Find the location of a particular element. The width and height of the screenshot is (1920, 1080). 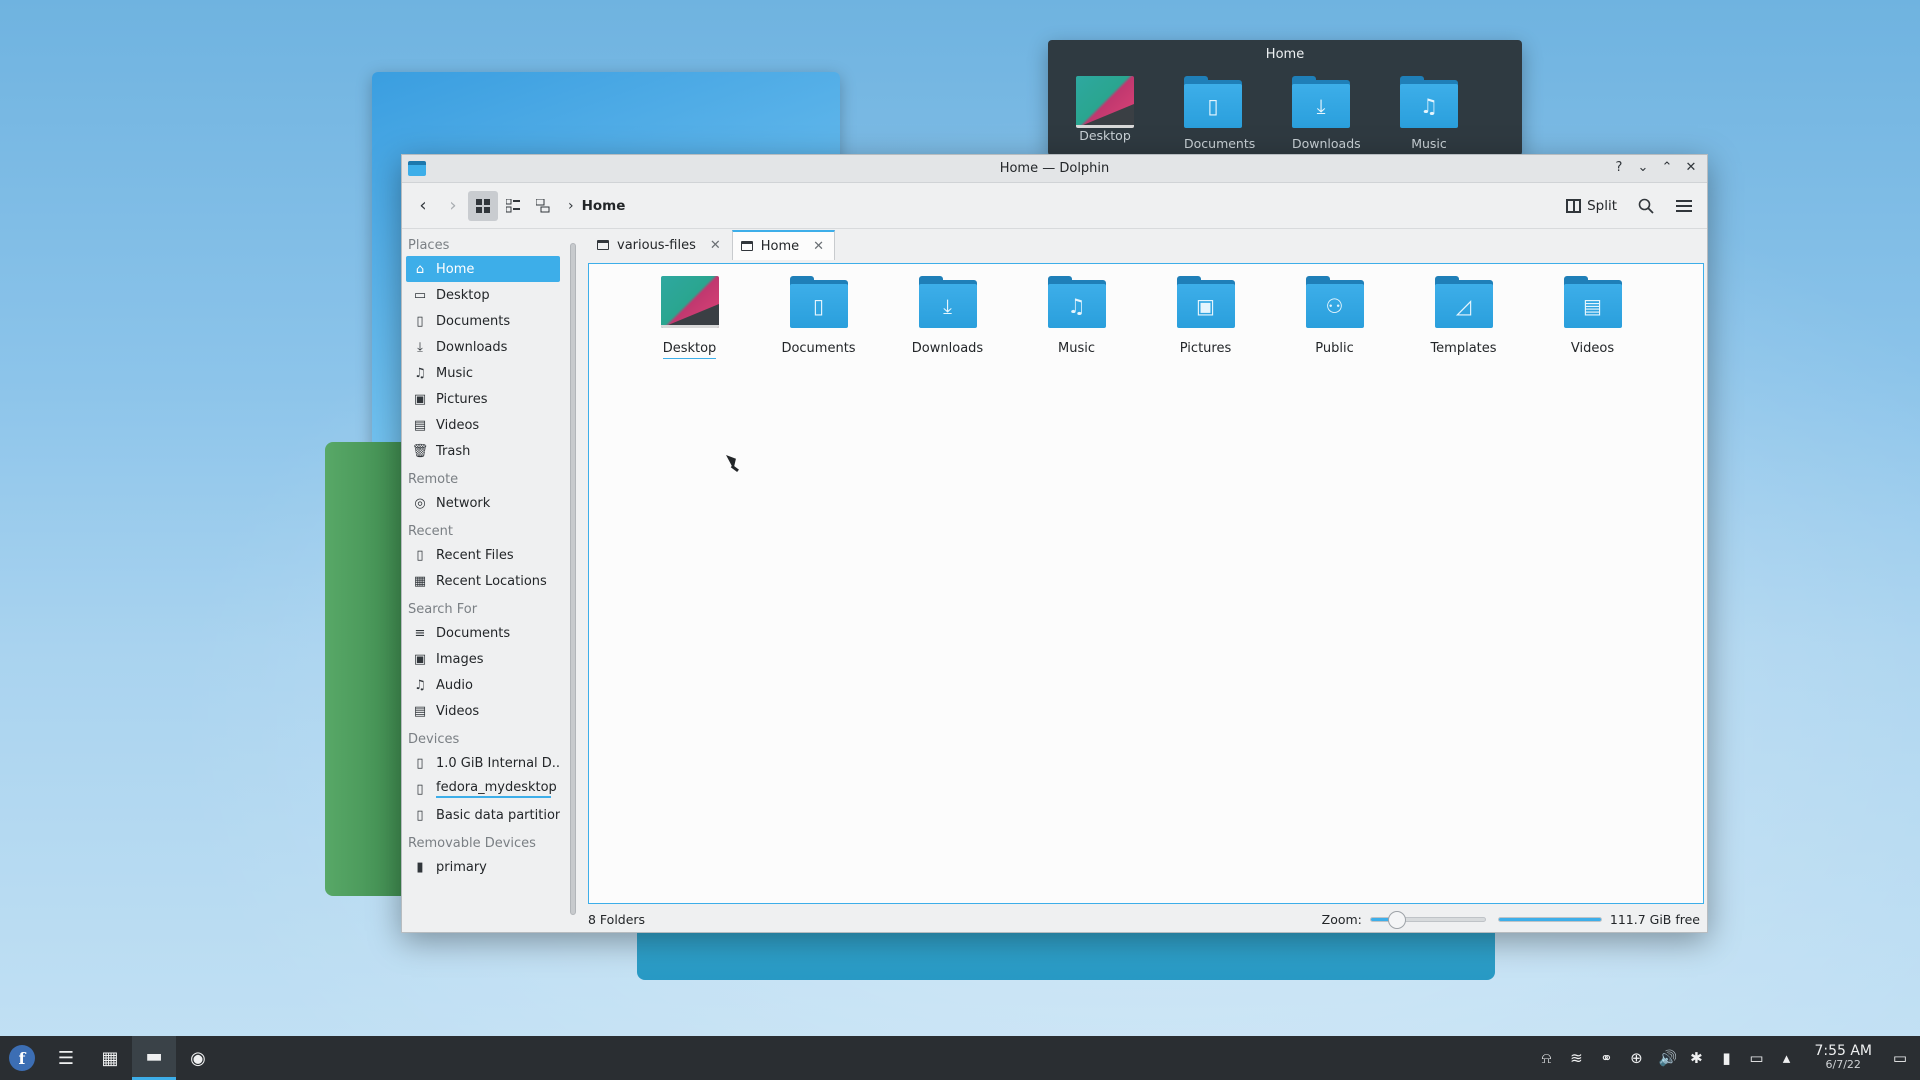

sidebar-item: ▯ fedora_mydesktop is located at coordinates (483, 789).